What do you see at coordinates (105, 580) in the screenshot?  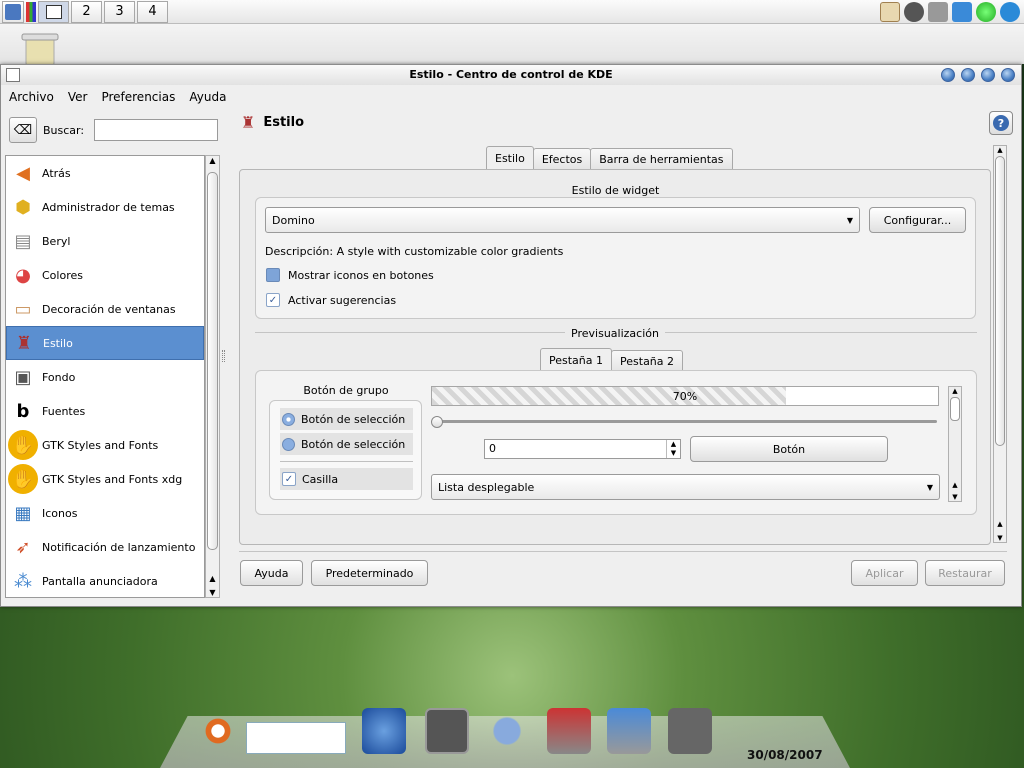 I see `sidebar-item-splash-screen: ⁂ Pantalla anunciadora` at bounding box center [105, 580].